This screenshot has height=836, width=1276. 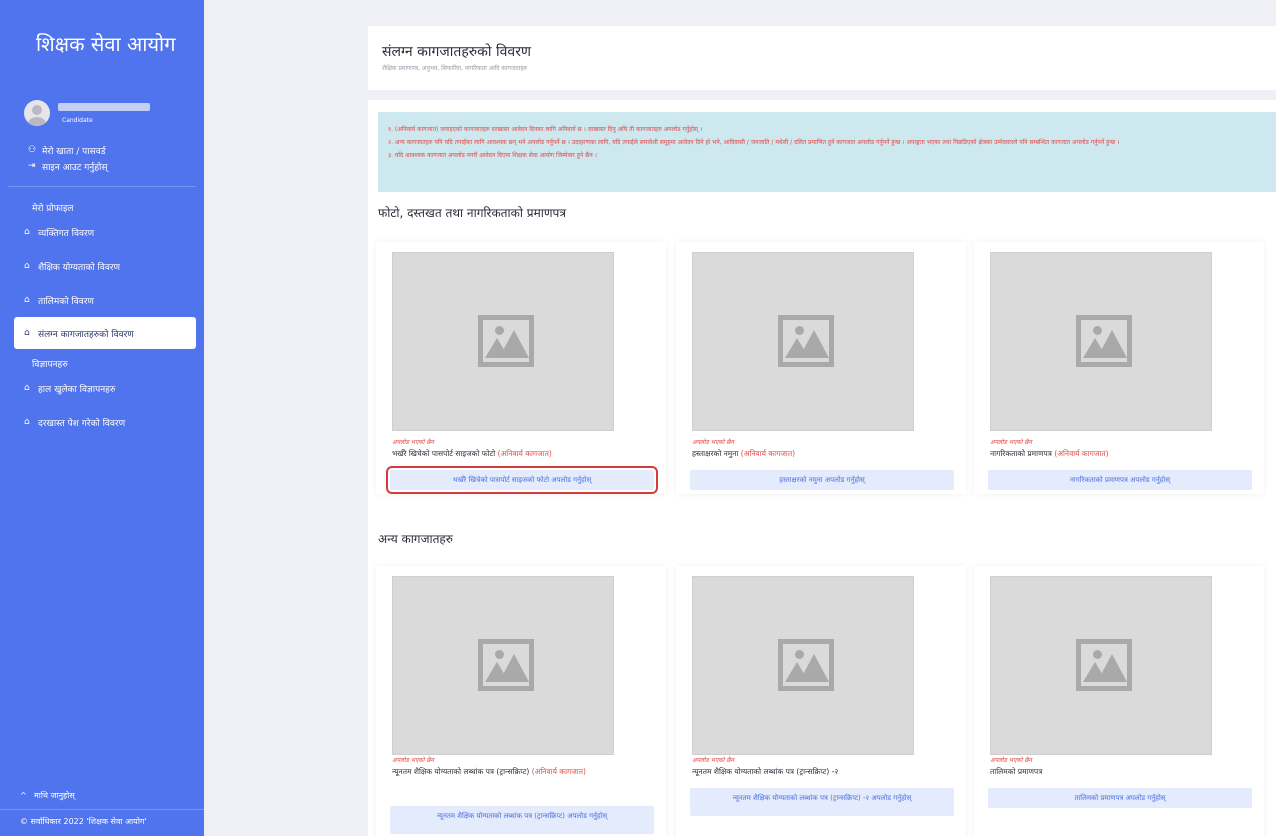 What do you see at coordinates (32, 150) in the screenshot?
I see `user-icon: ⚇` at bounding box center [32, 150].